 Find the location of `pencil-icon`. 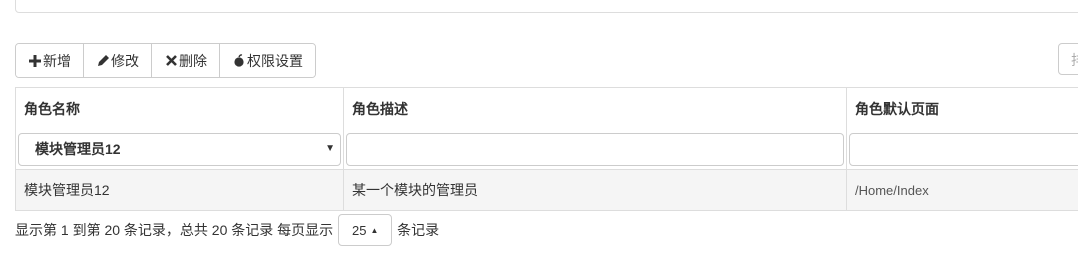

pencil-icon is located at coordinates (103, 61).